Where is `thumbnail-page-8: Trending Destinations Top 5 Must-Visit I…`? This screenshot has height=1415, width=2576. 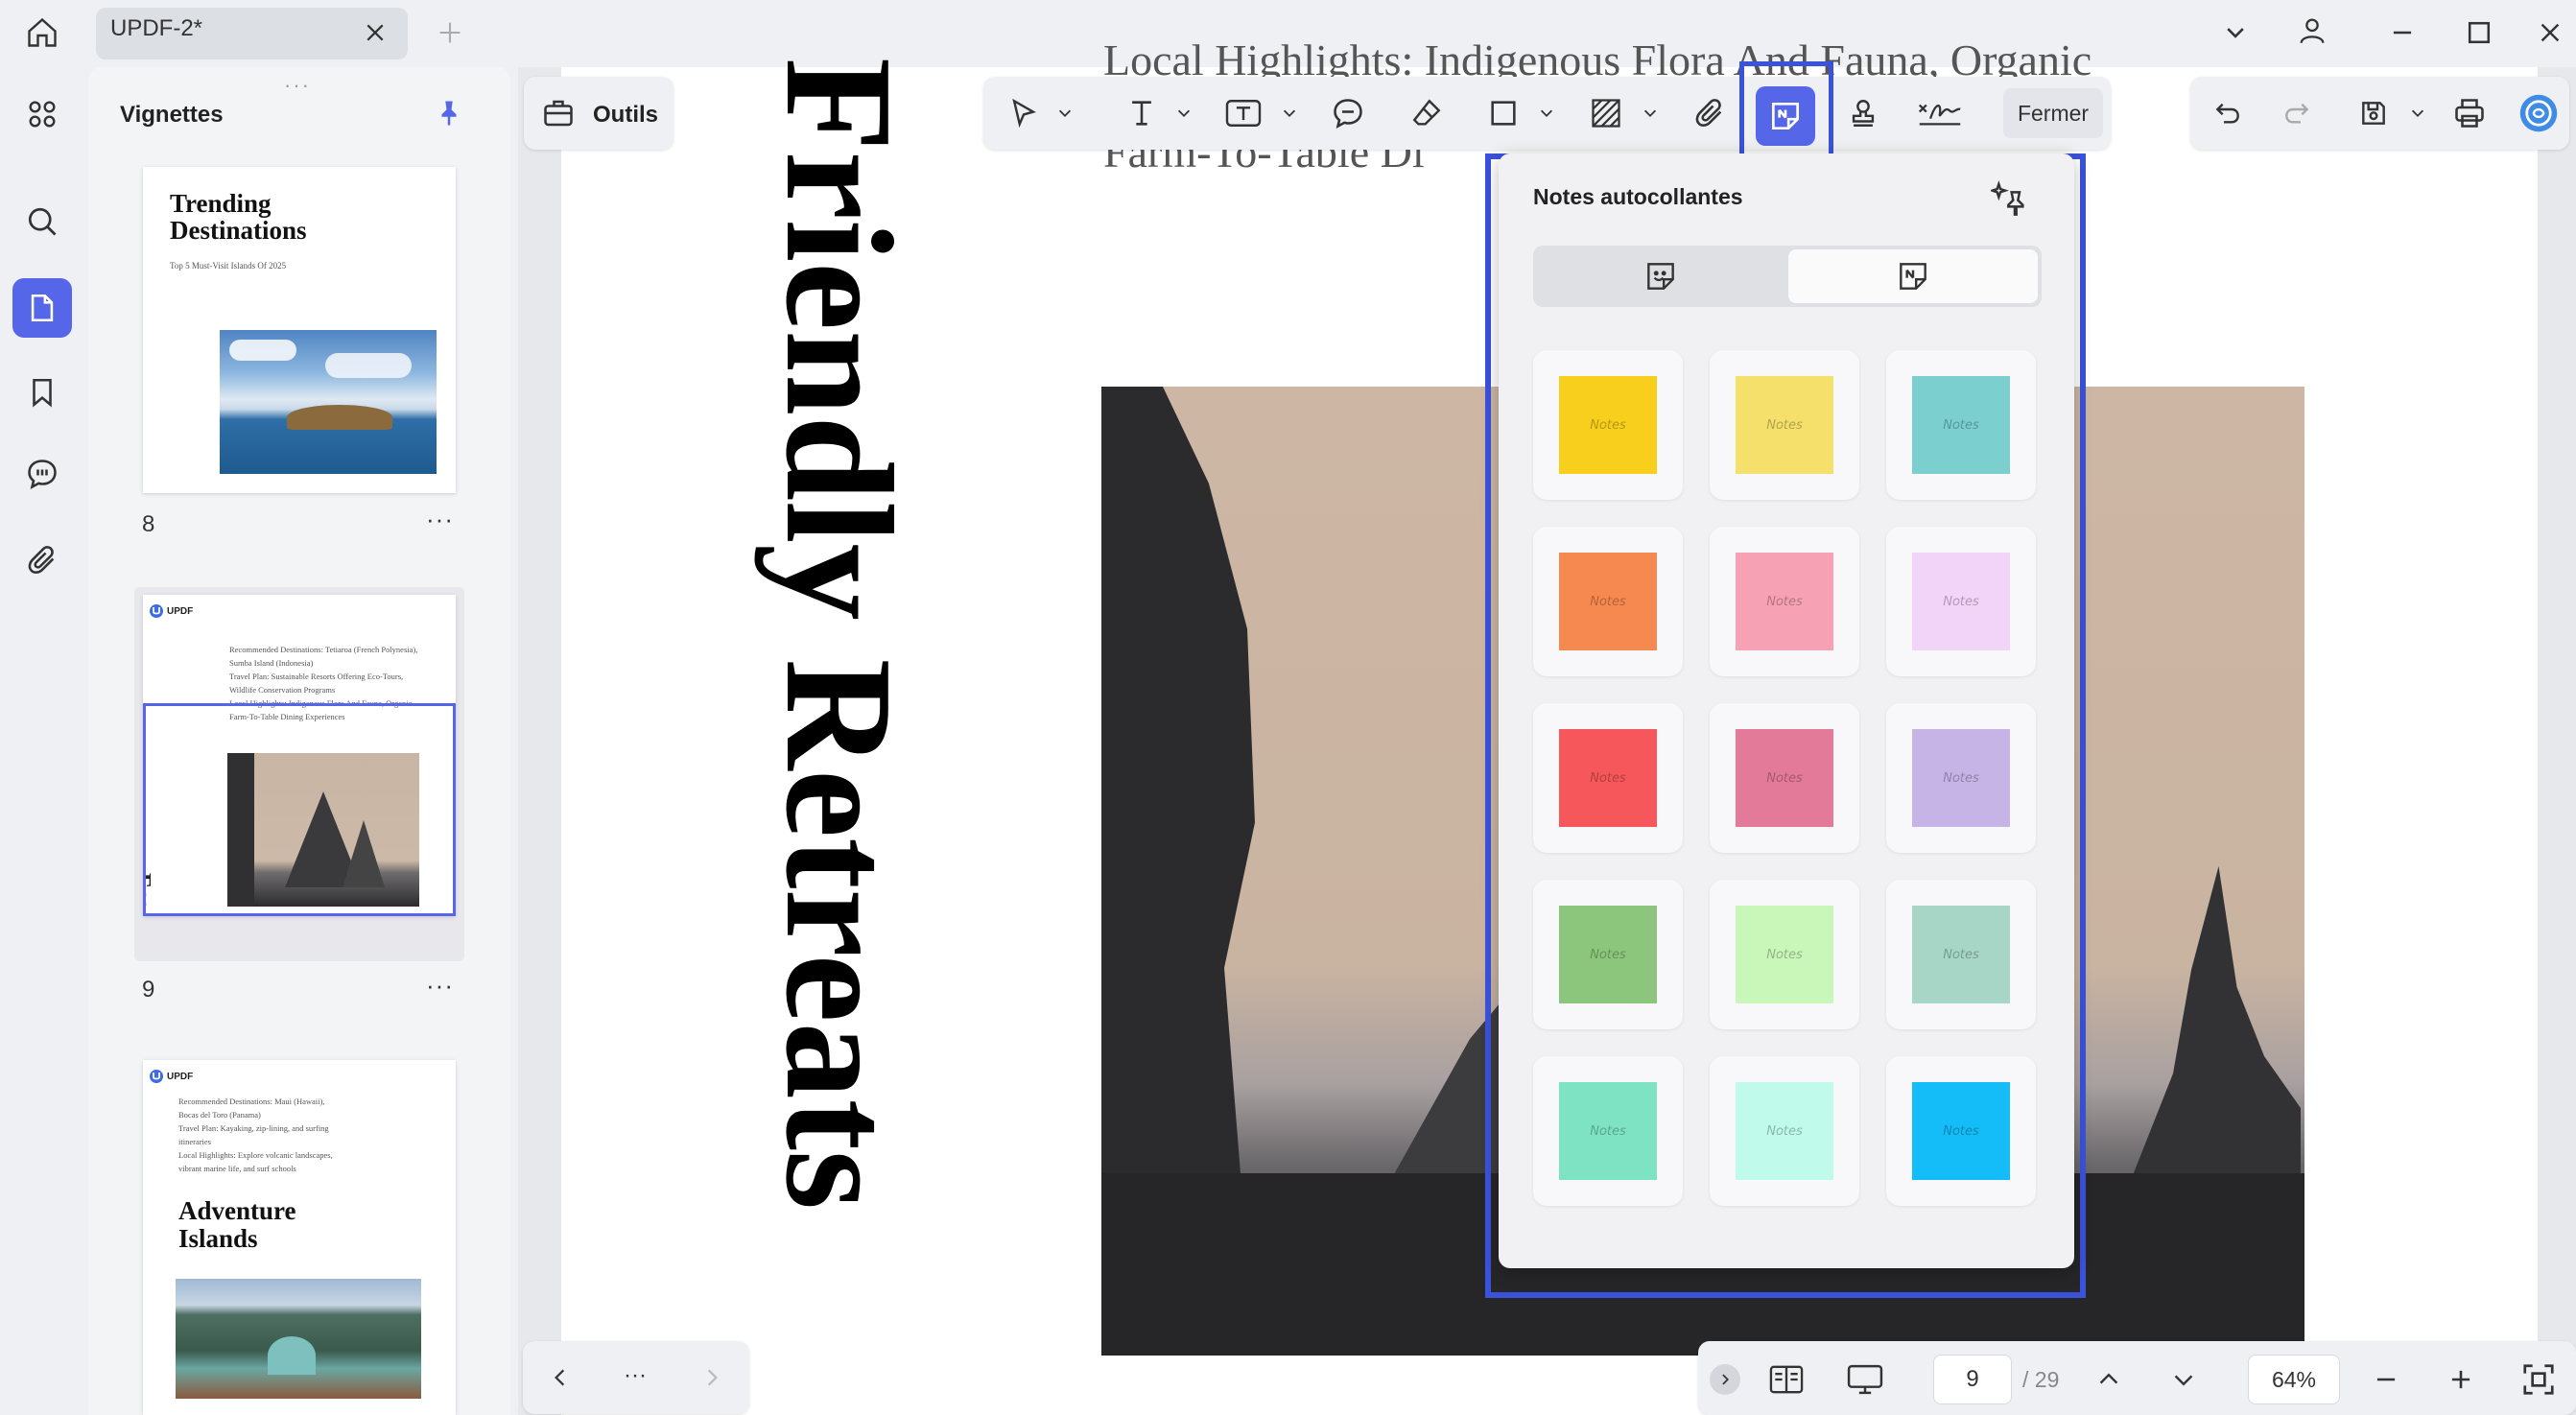 thumbnail-page-8: Trending Destinations Top 5 Must-Visit I… is located at coordinates (300, 330).